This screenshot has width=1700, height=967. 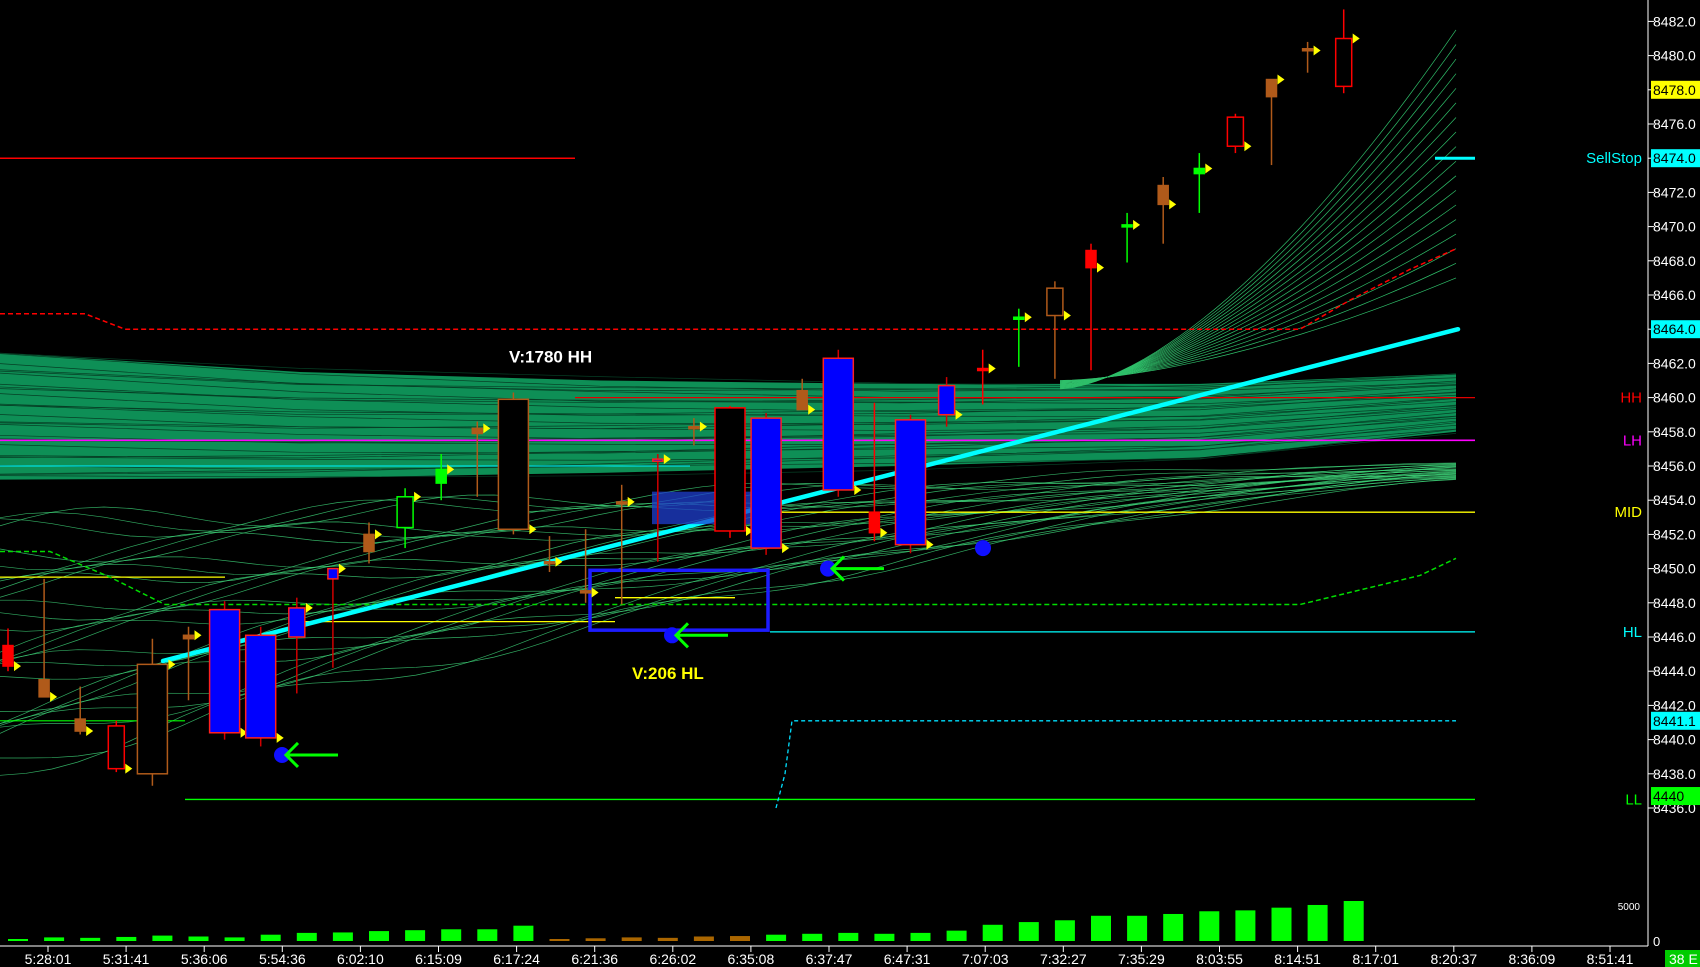 What do you see at coordinates (1674, 432) in the screenshot?
I see `price-tick-label: 8458.0` at bounding box center [1674, 432].